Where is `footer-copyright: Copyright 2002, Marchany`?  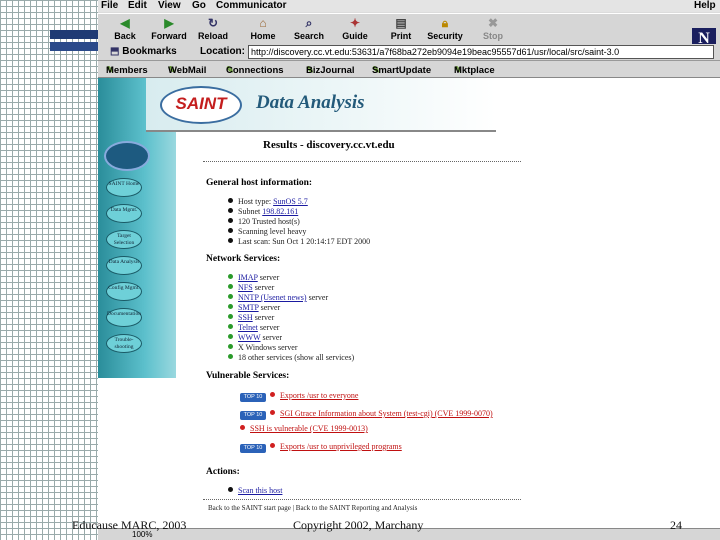
footer-copyright: Copyright 2002, Marchany is located at coordinates (358, 525).